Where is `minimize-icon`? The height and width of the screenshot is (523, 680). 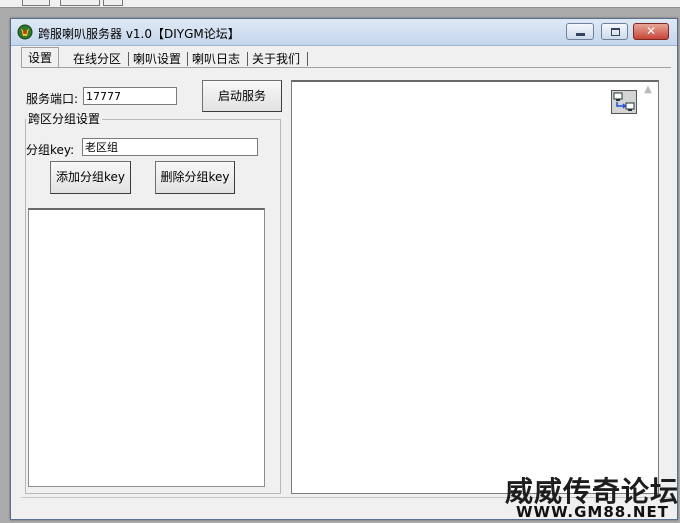 minimize-icon is located at coordinates (580, 34).